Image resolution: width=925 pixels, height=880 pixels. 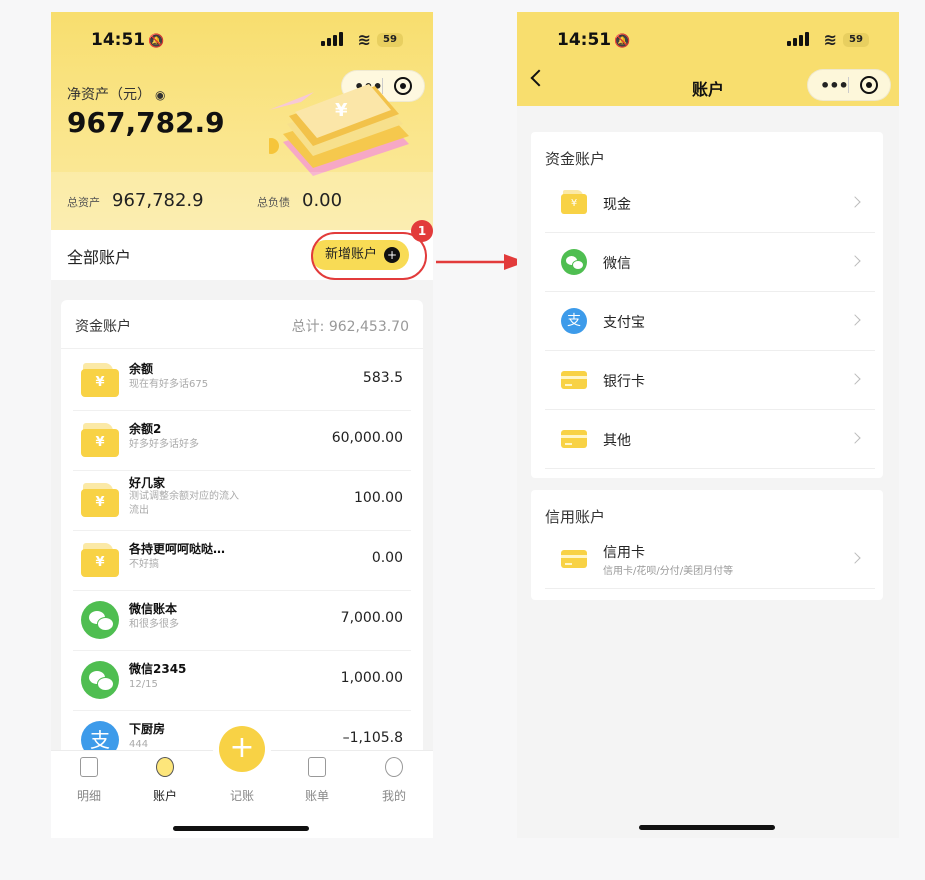 I want to click on alipay-icon: 支, so click(x=574, y=321).